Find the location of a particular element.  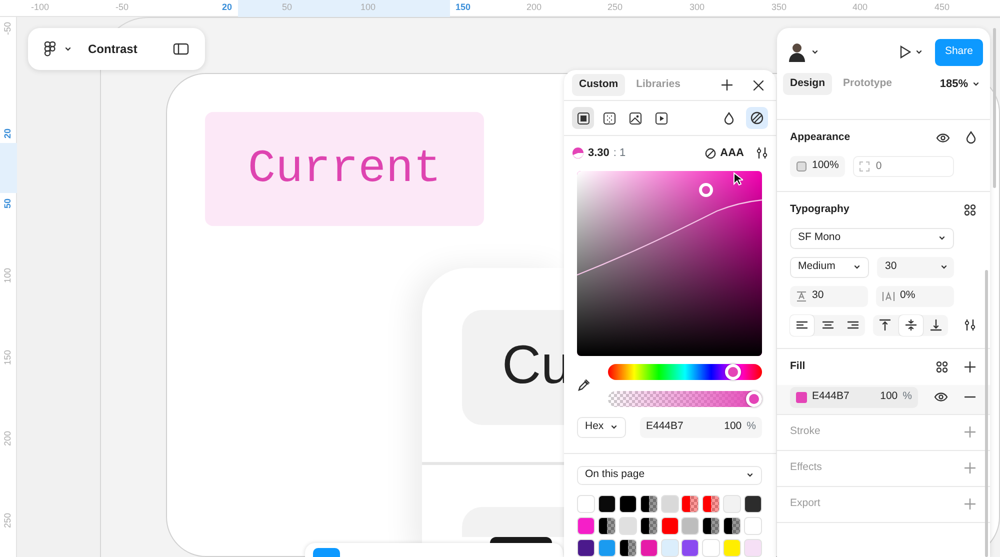

ratio-unit: : 1 is located at coordinates (619, 154).